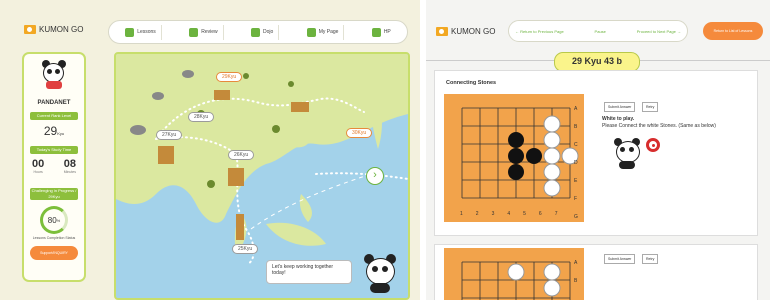 This screenshot has width=770, height=300. I want to click on map-label-30kyu: 30Kyu, so click(359, 133).